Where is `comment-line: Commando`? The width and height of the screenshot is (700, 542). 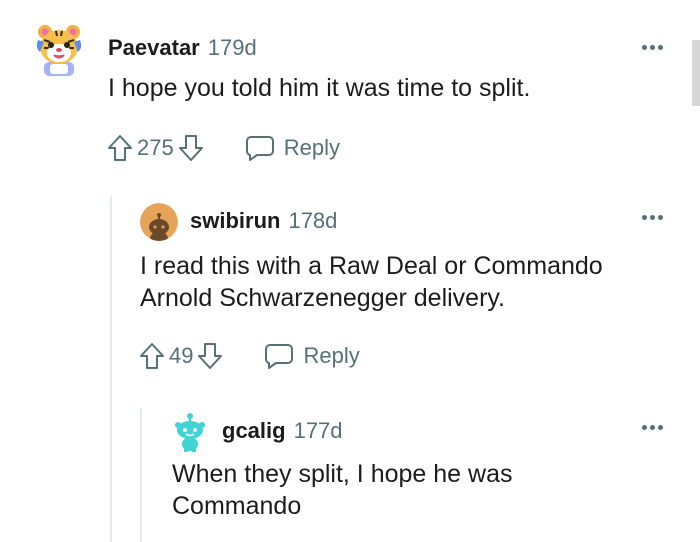 comment-line: Commando is located at coordinates (237, 506).